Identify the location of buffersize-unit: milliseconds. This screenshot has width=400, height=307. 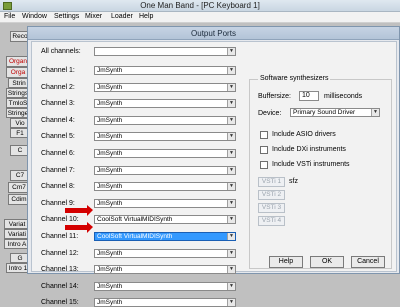
(343, 96).